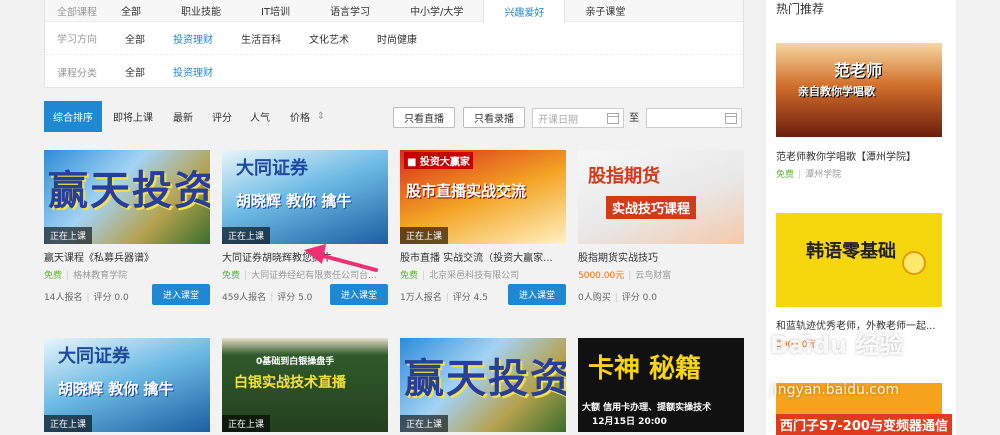 This screenshot has width=1000, height=435. I want to click on course-card: 赢天投资 正在上课, so click(483, 386).